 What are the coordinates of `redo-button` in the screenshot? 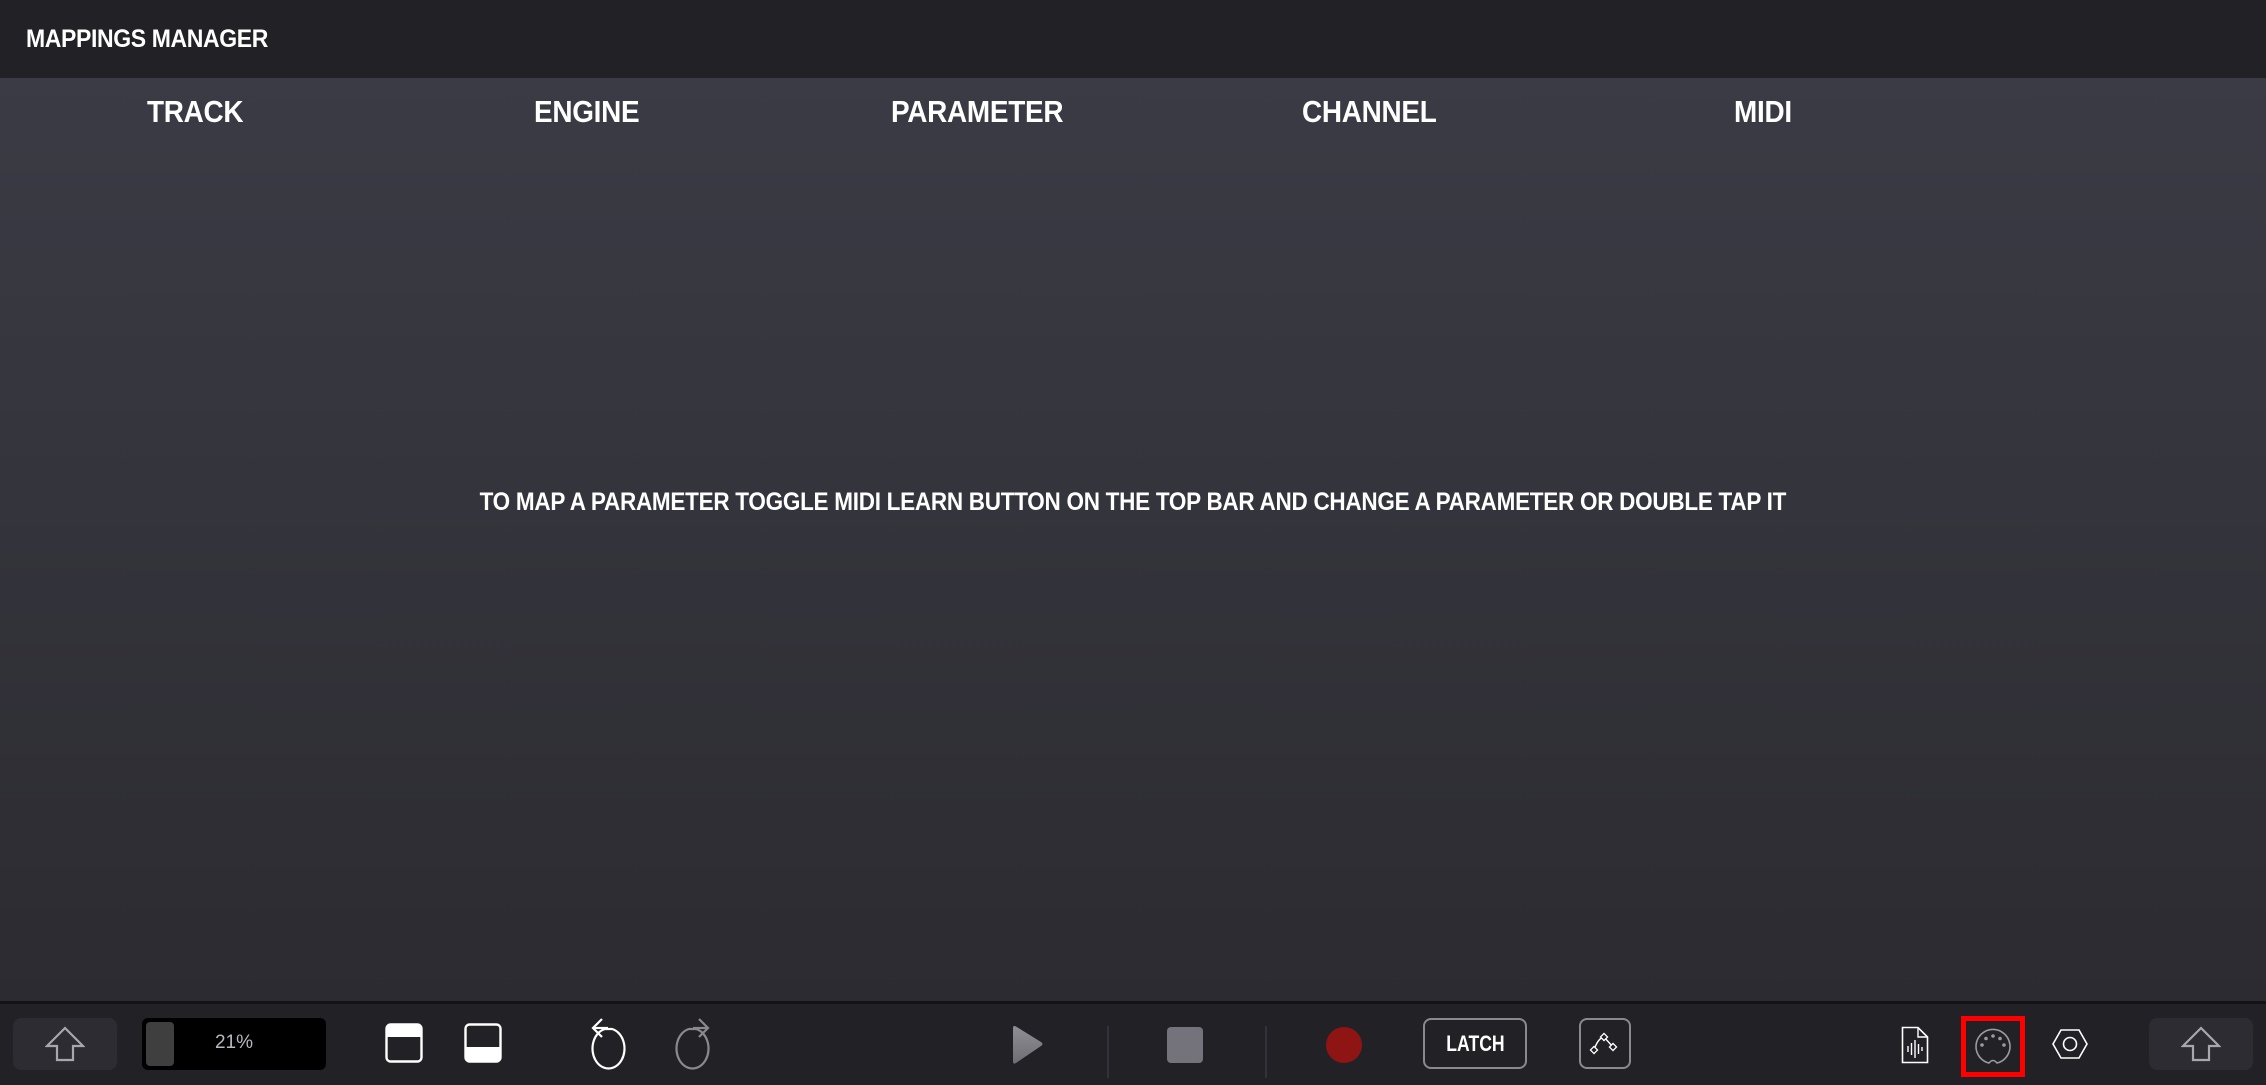 It's located at (690, 1044).